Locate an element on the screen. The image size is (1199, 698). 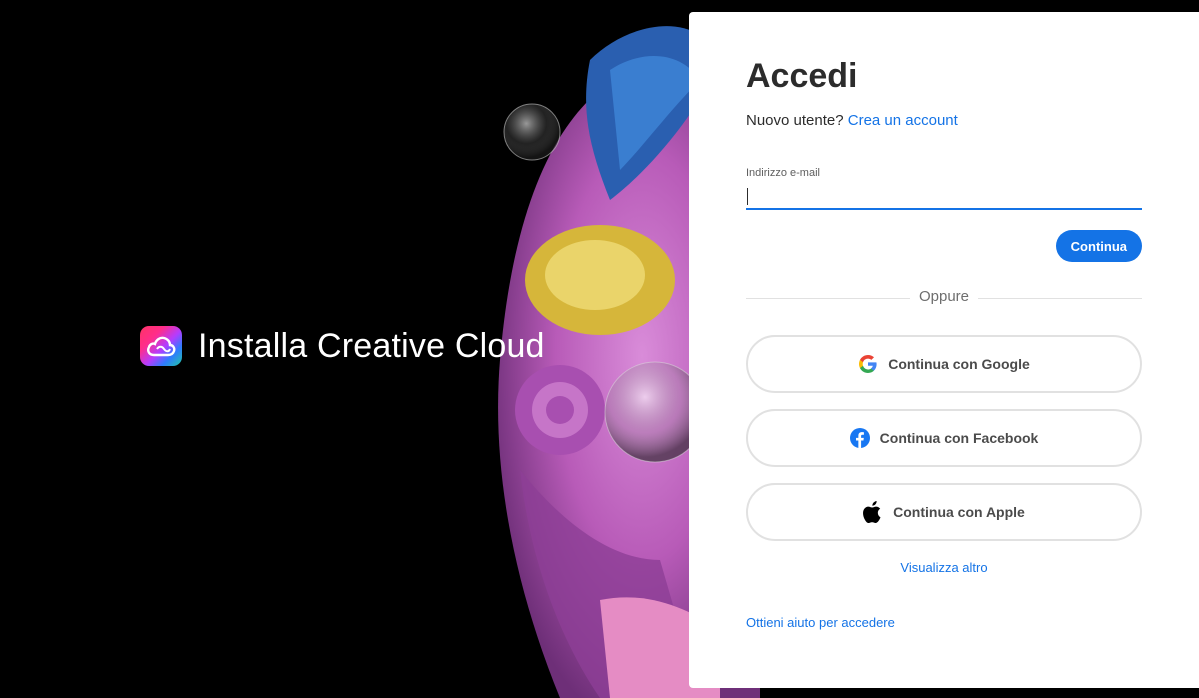
creative-cloud-logo-icon is located at coordinates (161, 346).